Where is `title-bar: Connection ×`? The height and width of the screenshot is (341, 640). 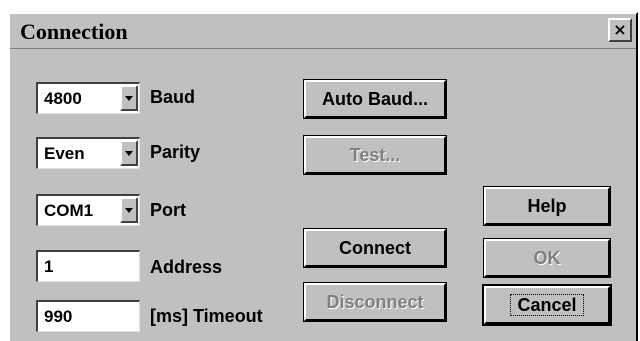 title-bar: Connection × is located at coordinates (323, 31).